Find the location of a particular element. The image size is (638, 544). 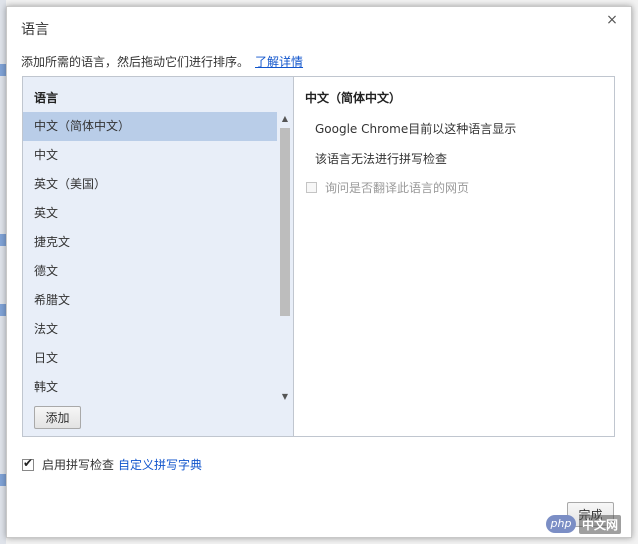

add-language-button: 添加 is located at coordinates (57, 417).